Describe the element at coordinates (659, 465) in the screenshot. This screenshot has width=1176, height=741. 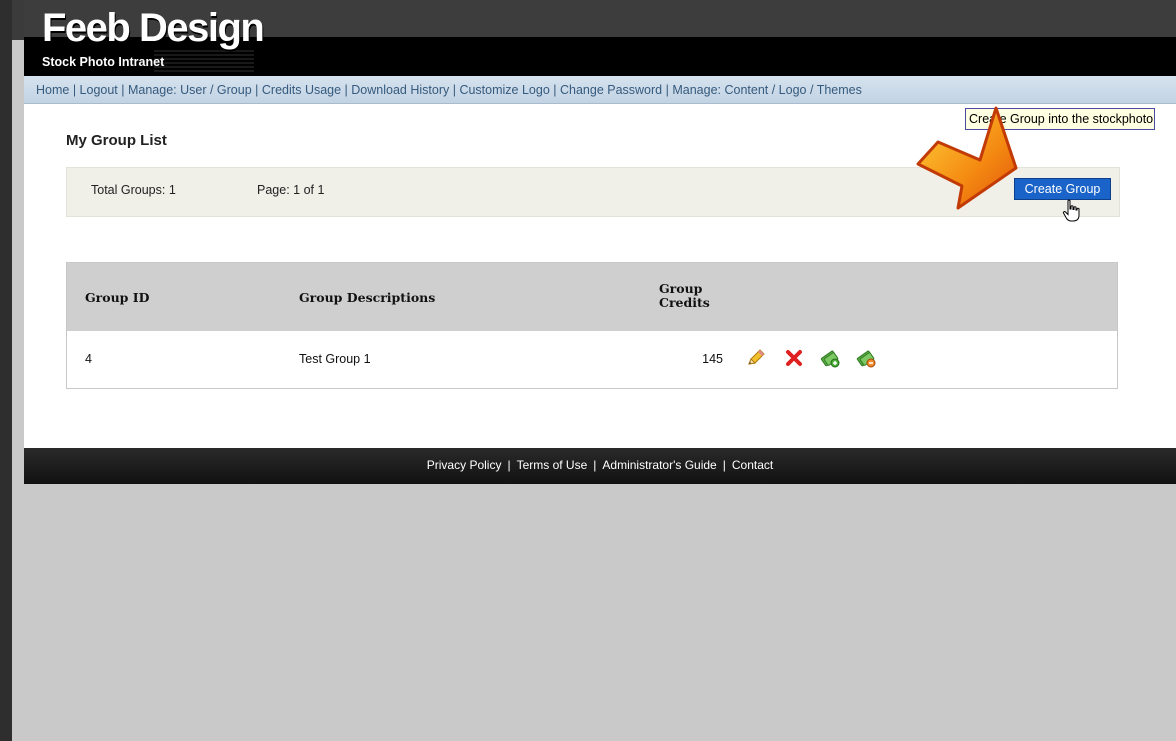
I see `footer-admin-guide: Administrator's Guide` at that location.